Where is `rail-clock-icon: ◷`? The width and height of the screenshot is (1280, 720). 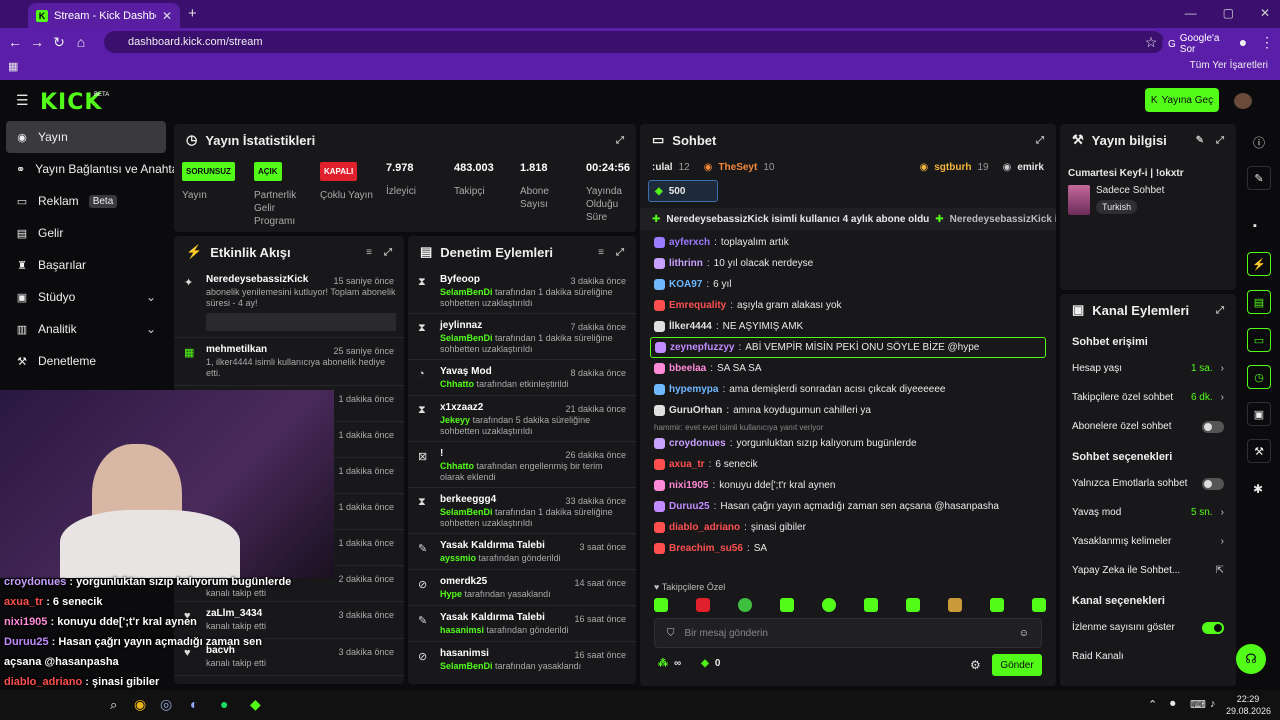 rail-clock-icon: ◷ is located at coordinates (1259, 377).